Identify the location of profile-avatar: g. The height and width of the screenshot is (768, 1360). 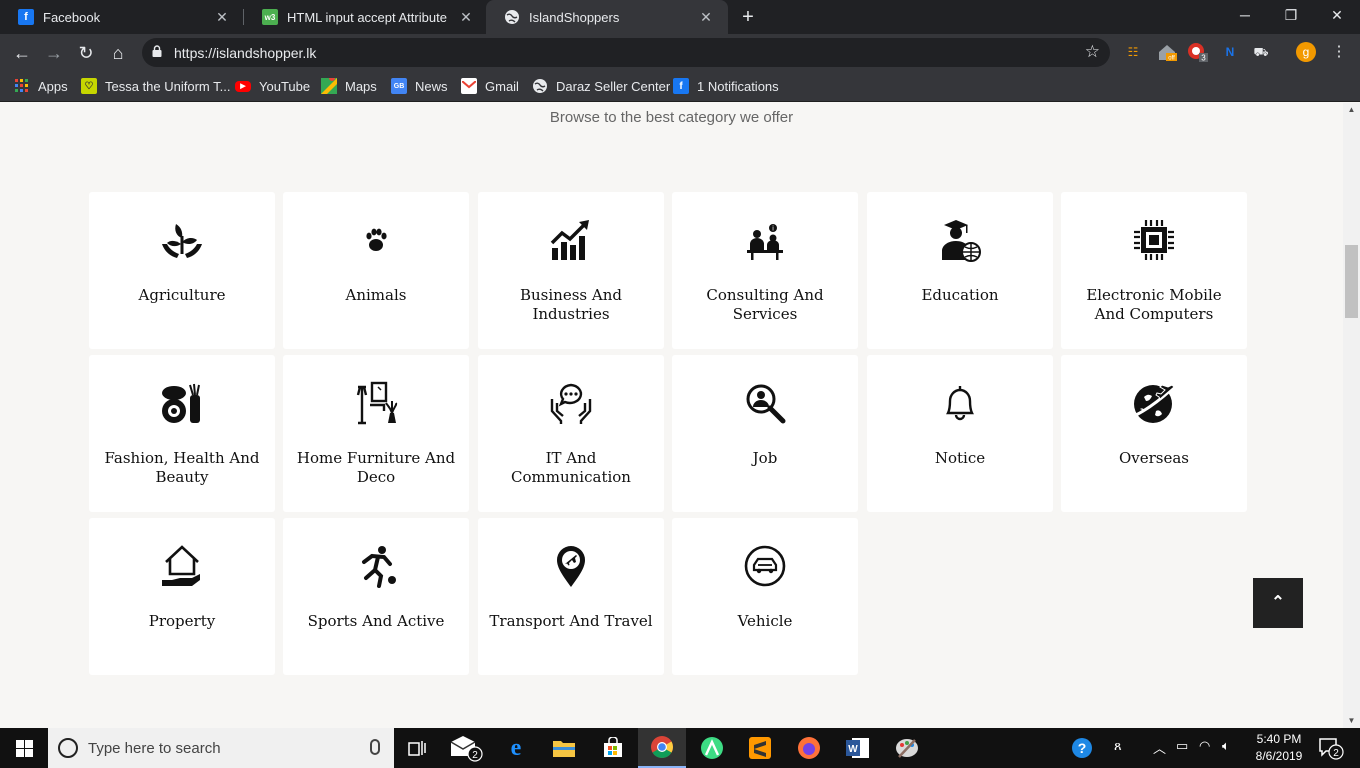
(1306, 52).